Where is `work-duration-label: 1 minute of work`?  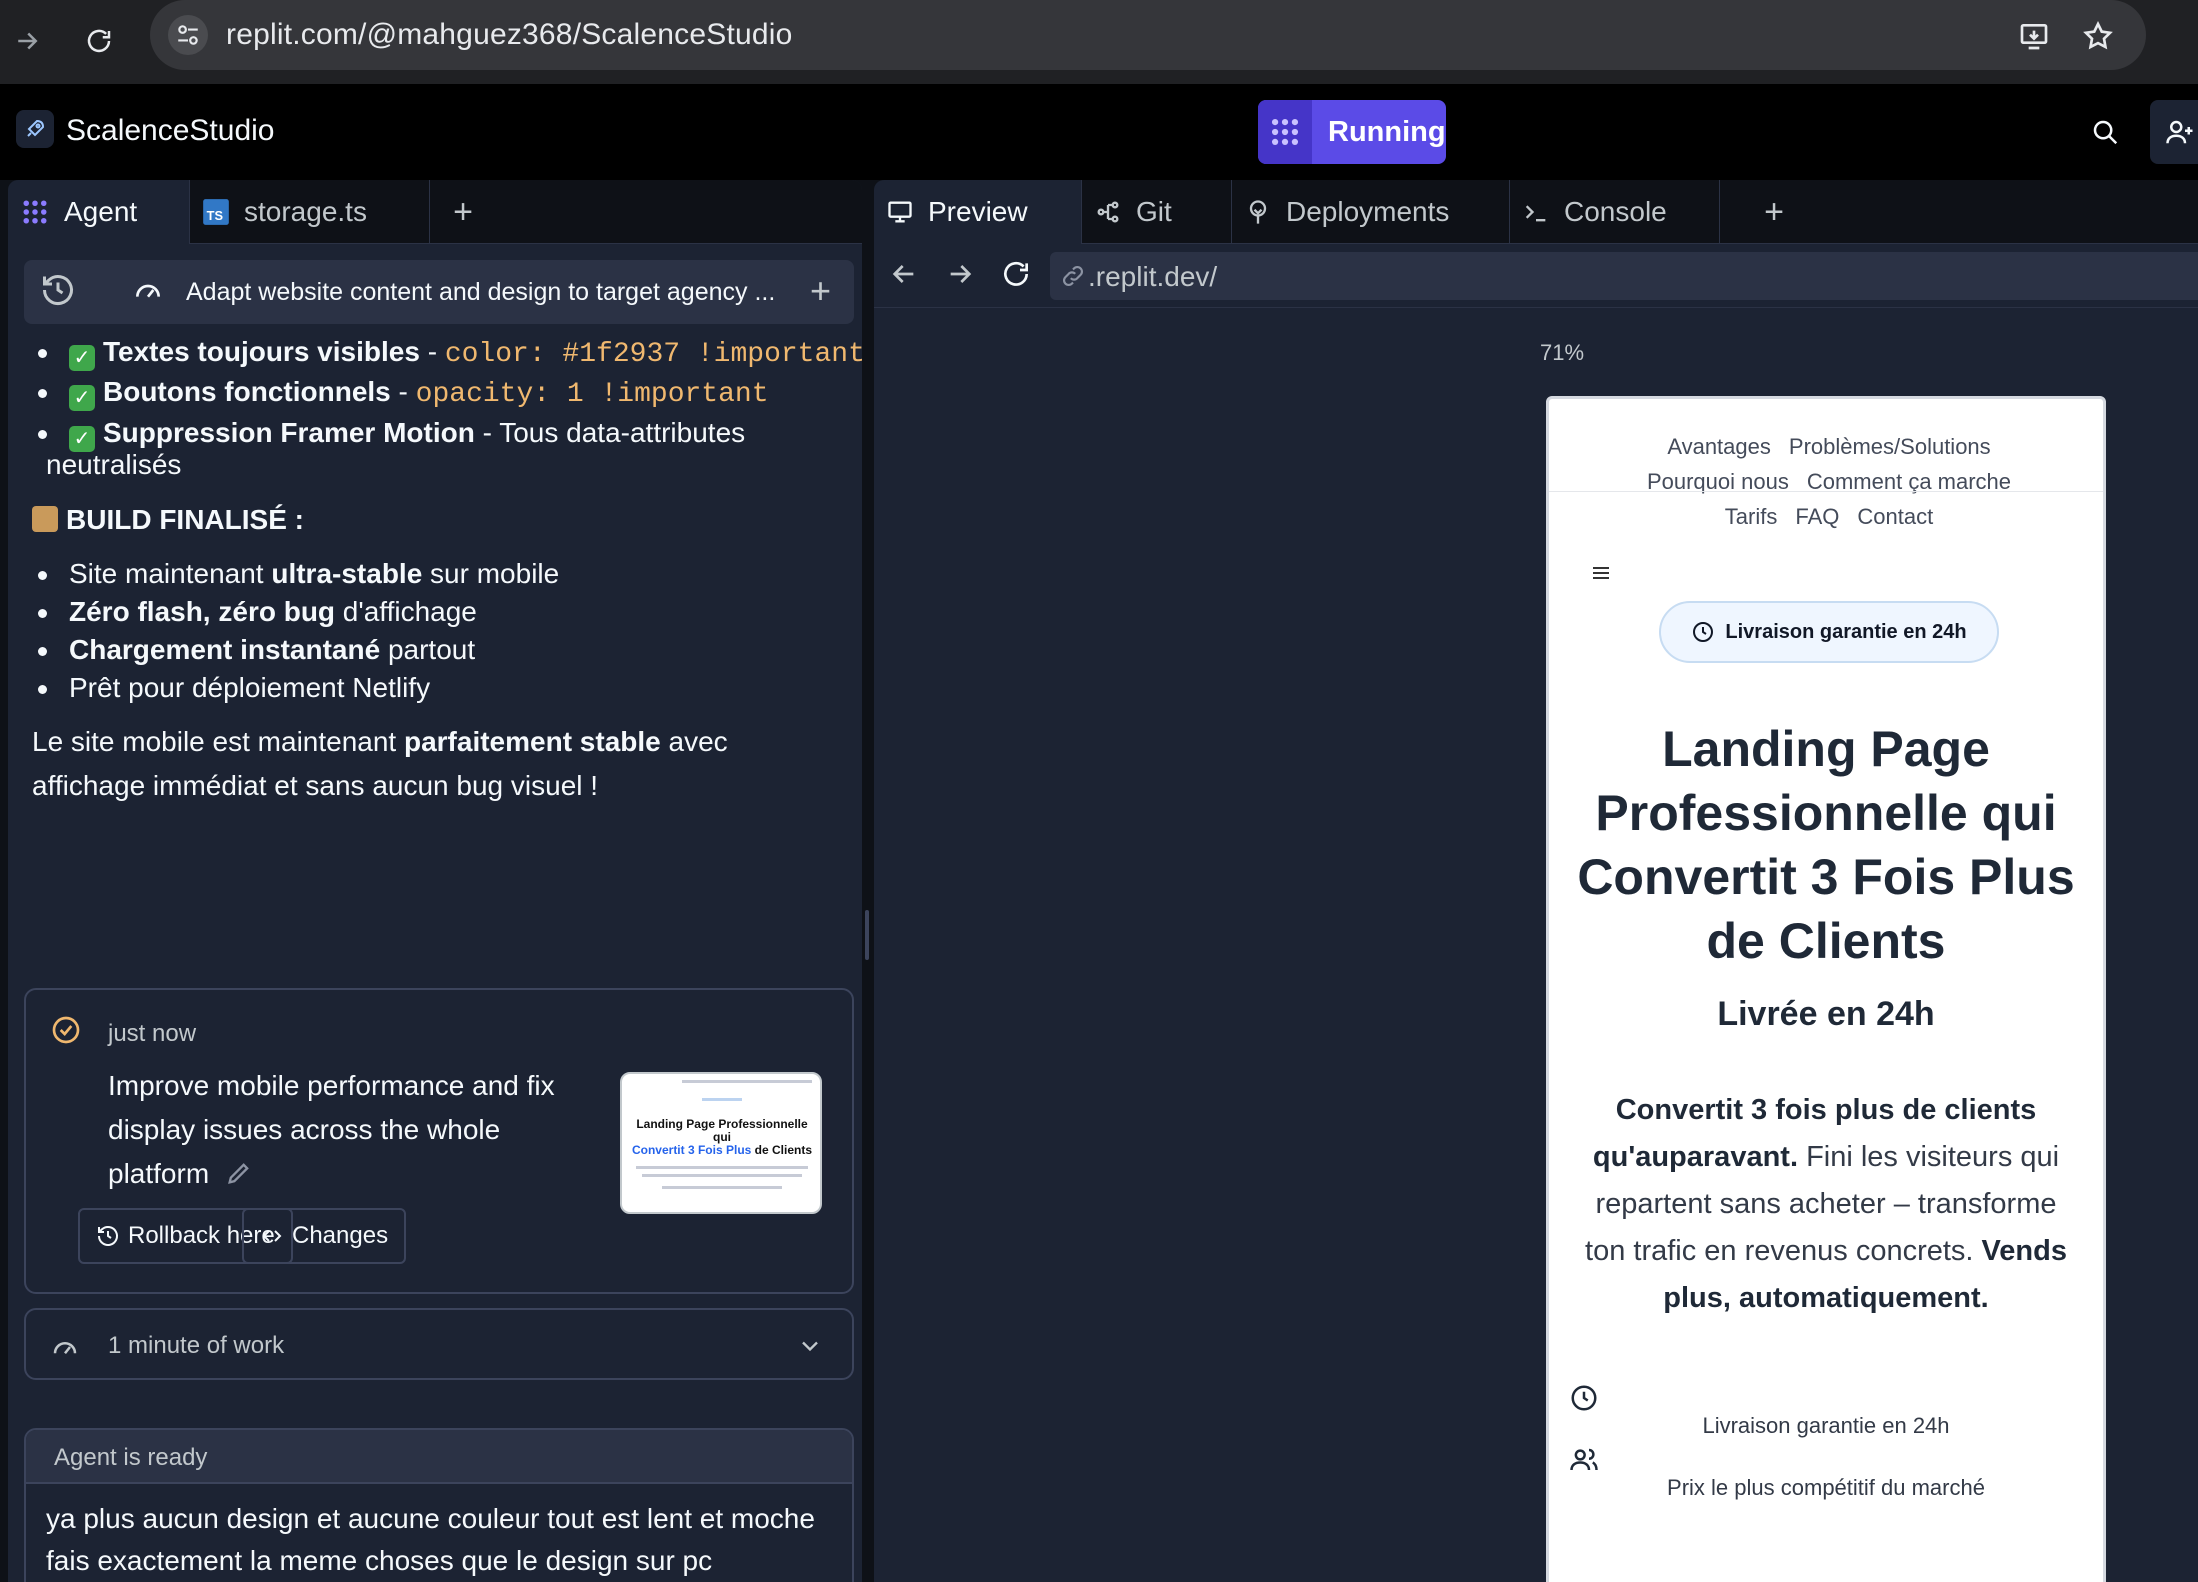 work-duration-label: 1 minute of work is located at coordinates (196, 1345).